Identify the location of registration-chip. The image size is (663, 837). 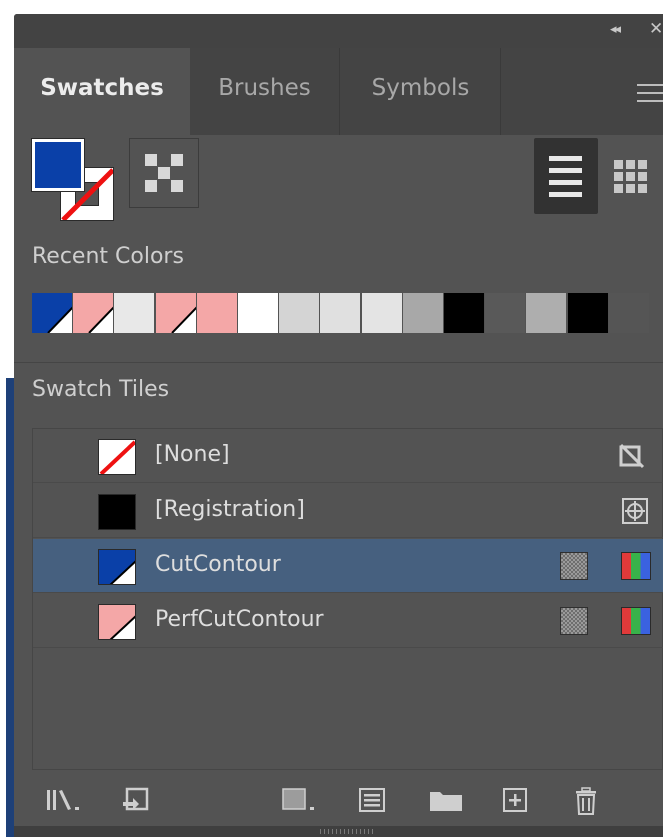
(117, 512).